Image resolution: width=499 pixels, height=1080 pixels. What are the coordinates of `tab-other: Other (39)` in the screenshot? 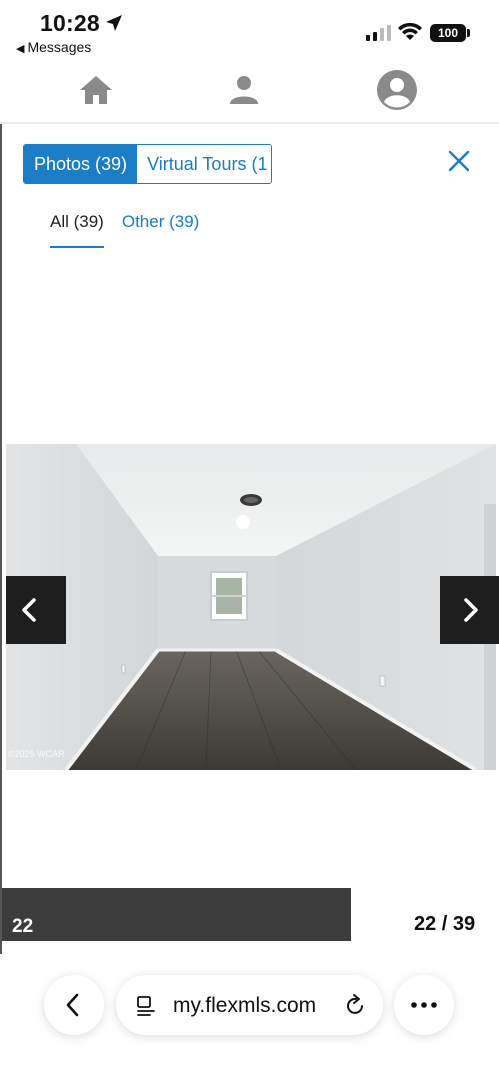 It's located at (160, 230).